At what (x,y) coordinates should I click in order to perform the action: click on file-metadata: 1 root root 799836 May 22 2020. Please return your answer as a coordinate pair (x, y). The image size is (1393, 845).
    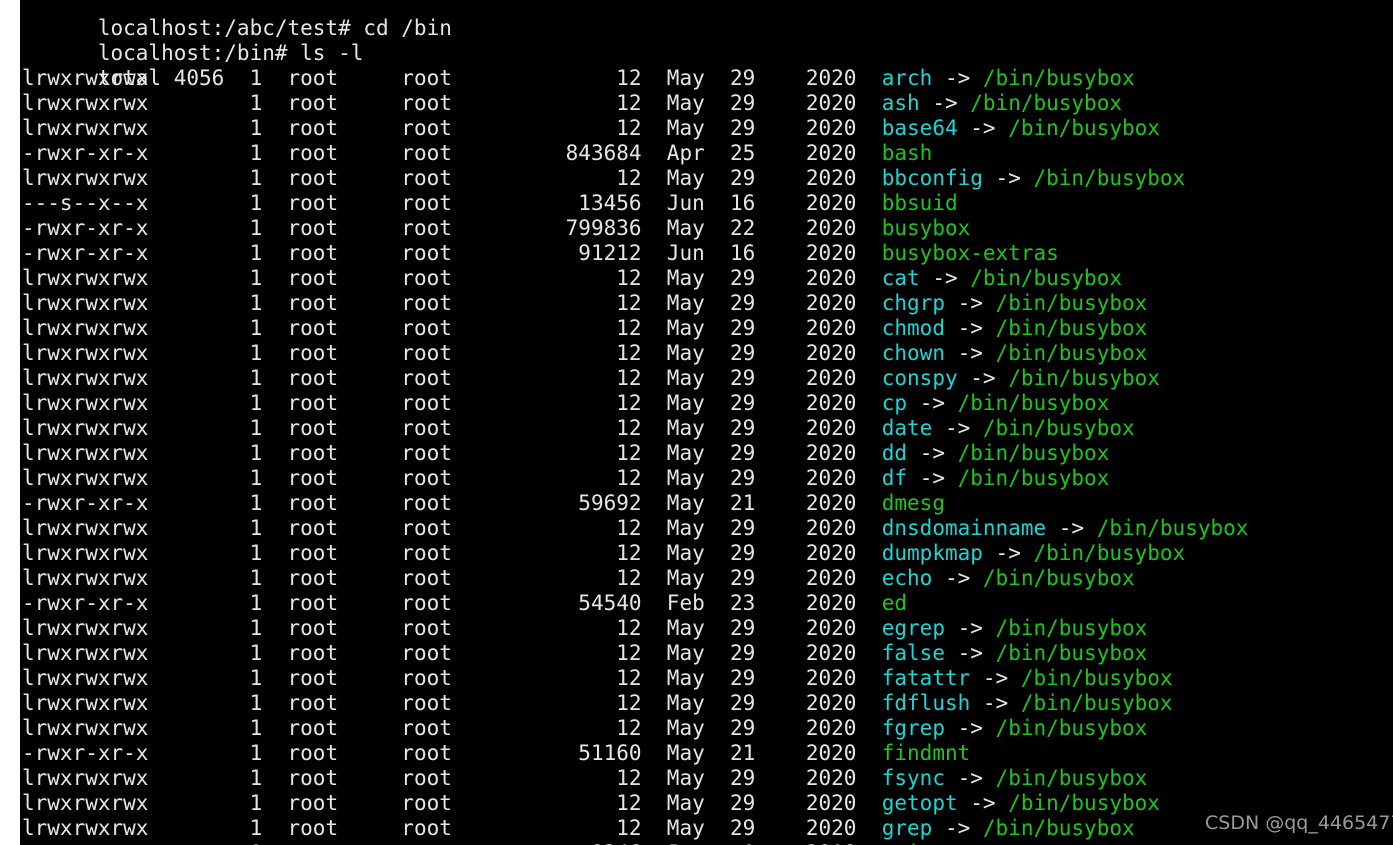
    Looking at the image, I should click on (515, 228).